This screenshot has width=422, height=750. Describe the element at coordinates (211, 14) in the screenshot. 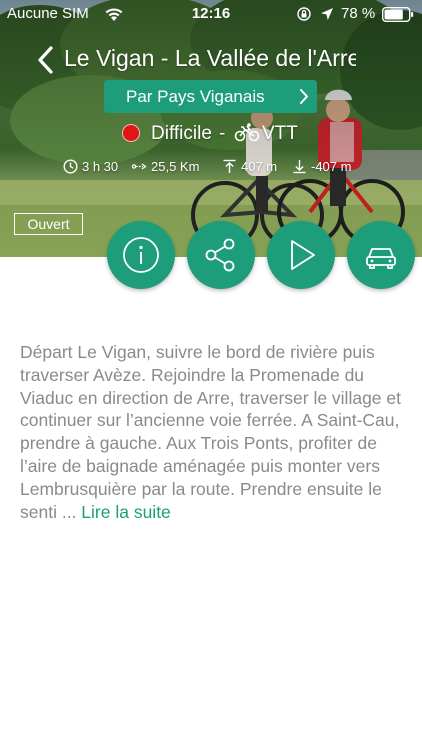

I see `status-bar: Aucune SIM 12:16 78 %` at that location.